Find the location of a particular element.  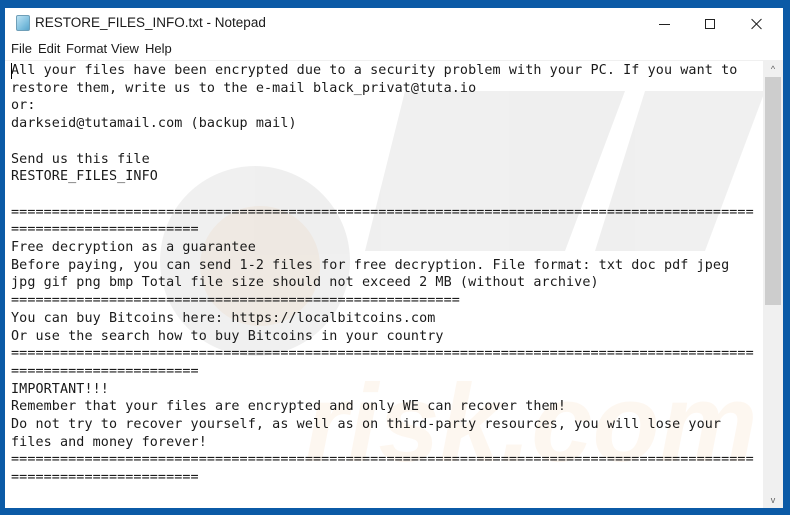

menu-format: Format is located at coordinates (86, 48).